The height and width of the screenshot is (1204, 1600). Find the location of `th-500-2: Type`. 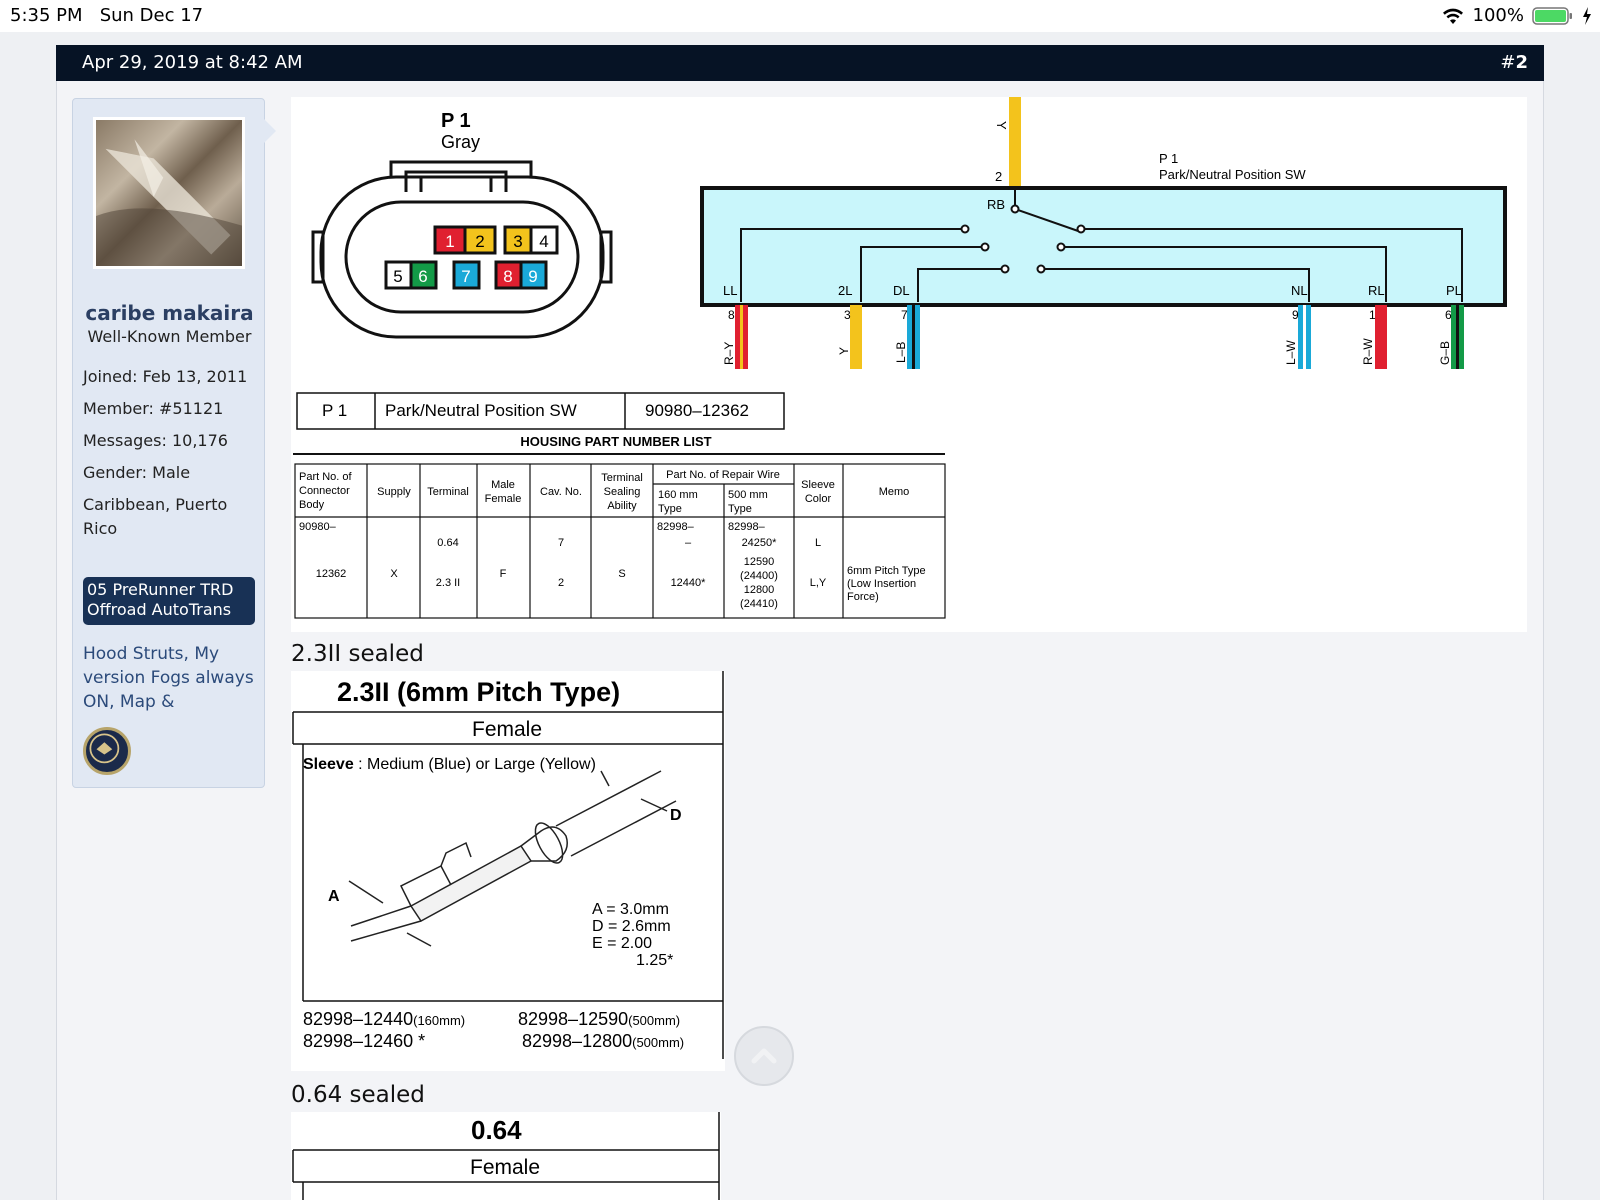

th-500-2: Type is located at coordinates (740, 509).